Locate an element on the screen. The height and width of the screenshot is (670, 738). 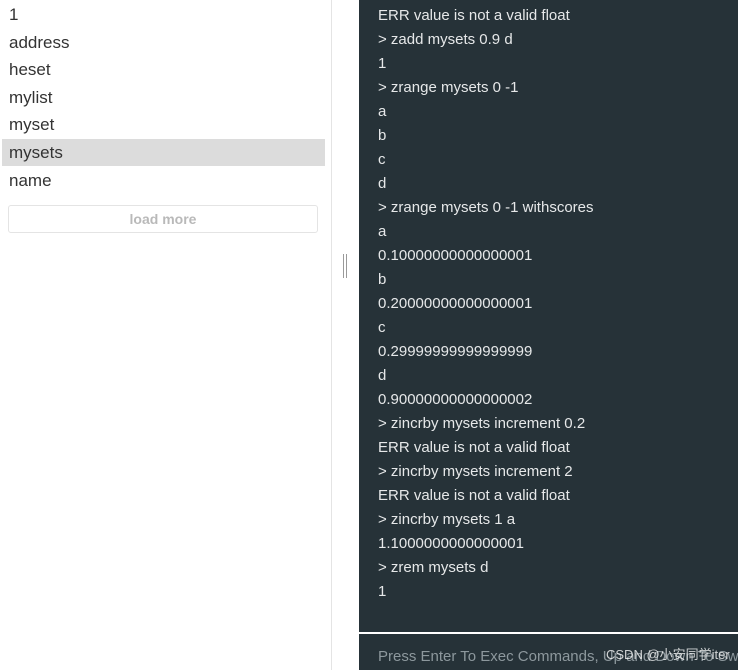
key-item-name: name is located at coordinates (163, 180).